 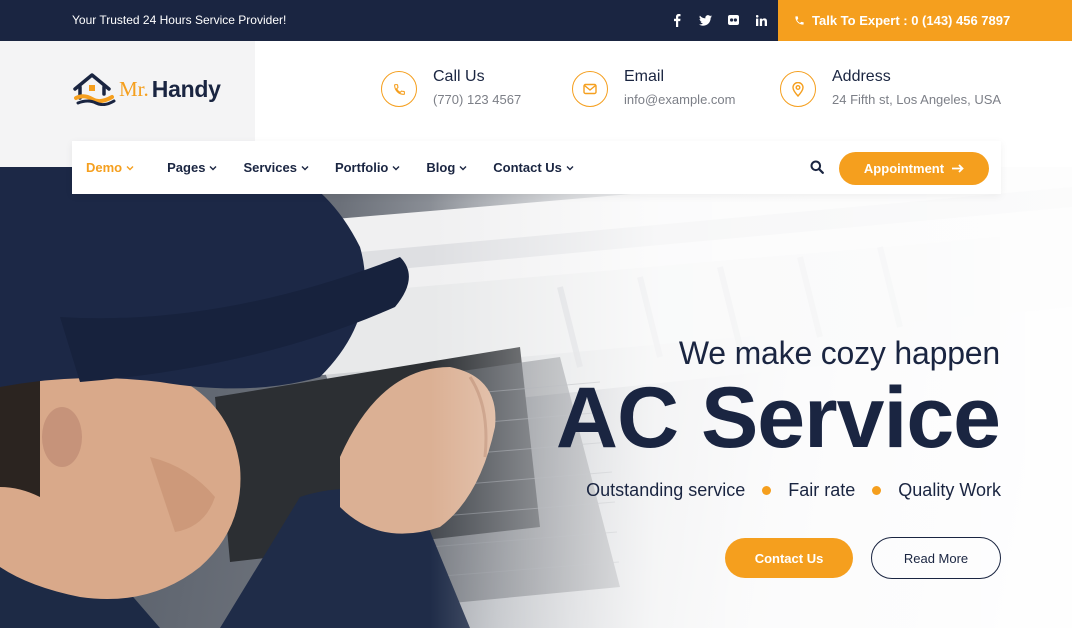 What do you see at coordinates (451, 87) in the screenshot?
I see `contact-call: Call Us (770) 123 4567` at bounding box center [451, 87].